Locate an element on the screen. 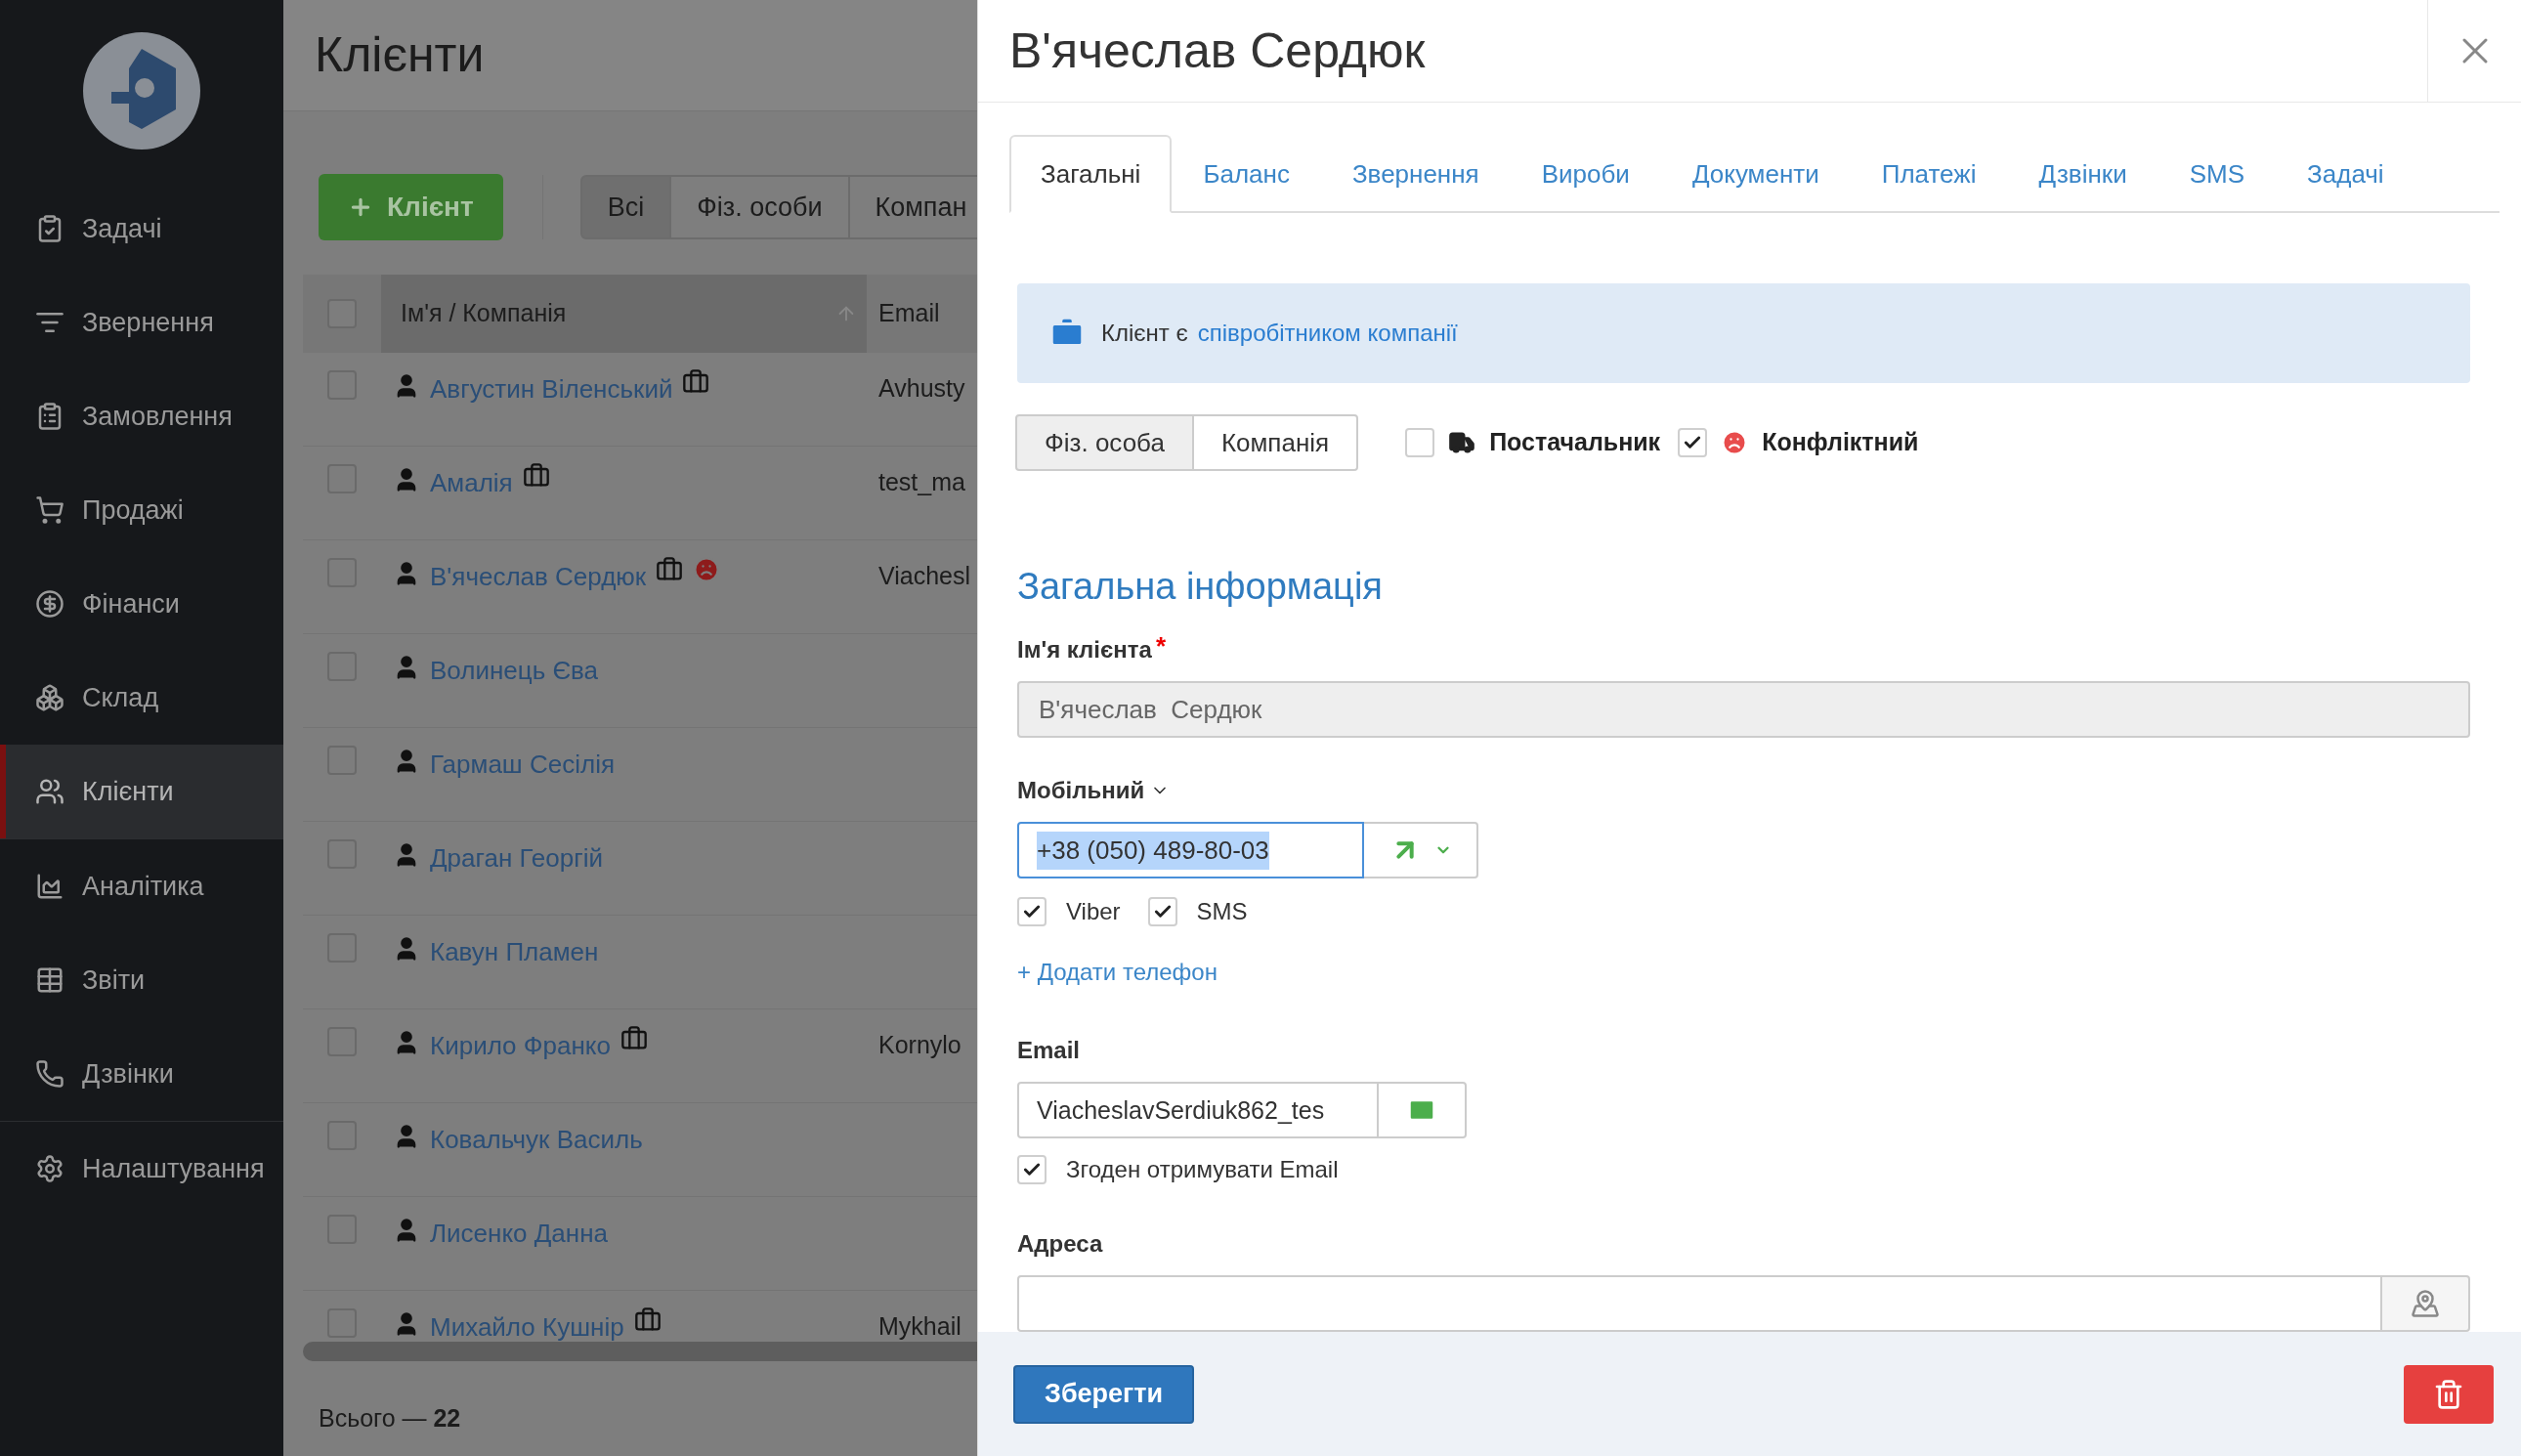 The width and height of the screenshot is (2521, 1456). client-name-link: Амалія is located at coordinates (471, 483).